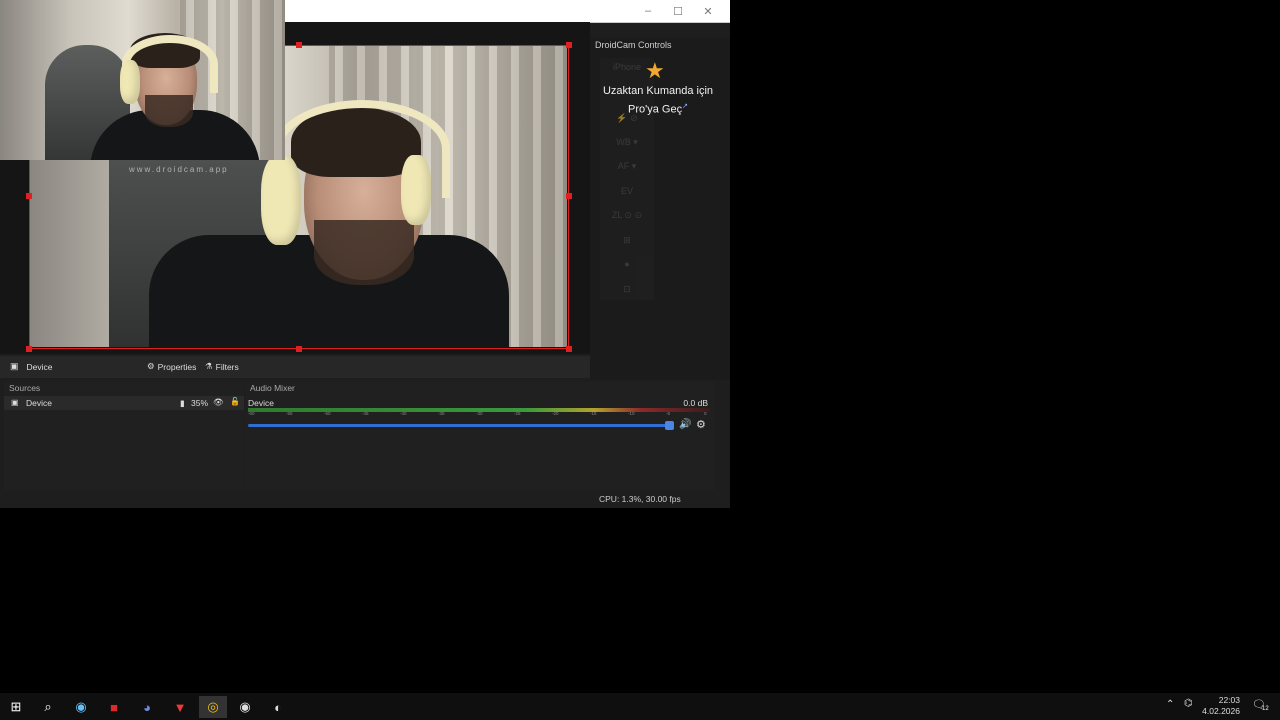  Describe the element at coordinates (1229, 700) in the screenshot. I see `clock-time: 22:03` at that location.